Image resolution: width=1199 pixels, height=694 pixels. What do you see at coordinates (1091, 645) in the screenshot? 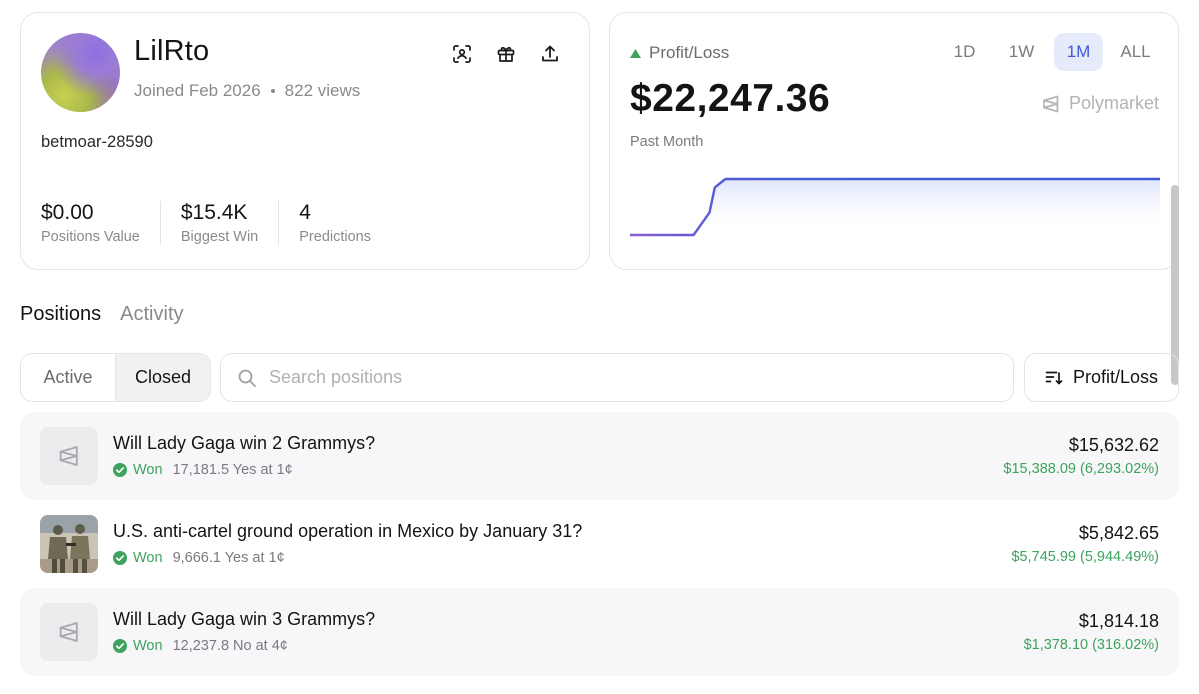
I see `position-gain: $1,378.10 (316.02%)` at bounding box center [1091, 645].